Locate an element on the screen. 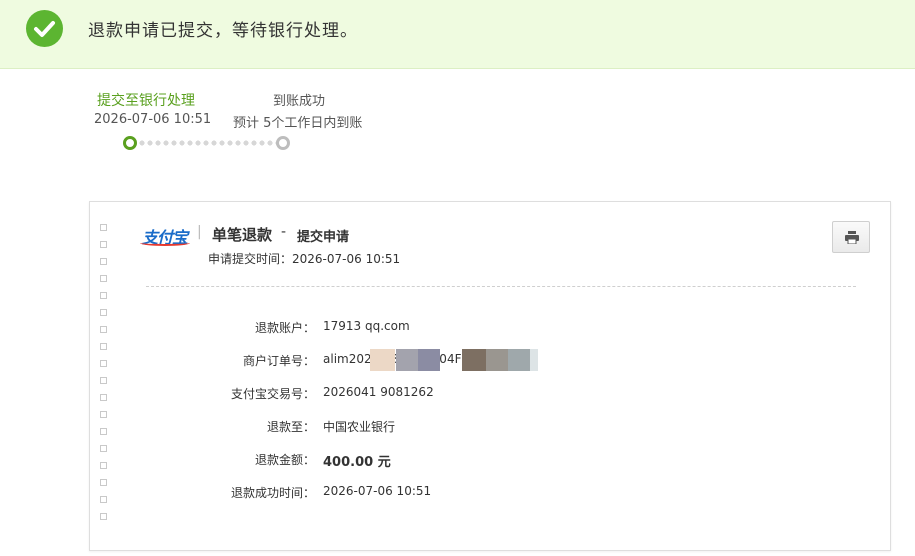 This screenshot has width=915, height=556. alipay-logo: 支付宝 is located at coordinates (165, 236).